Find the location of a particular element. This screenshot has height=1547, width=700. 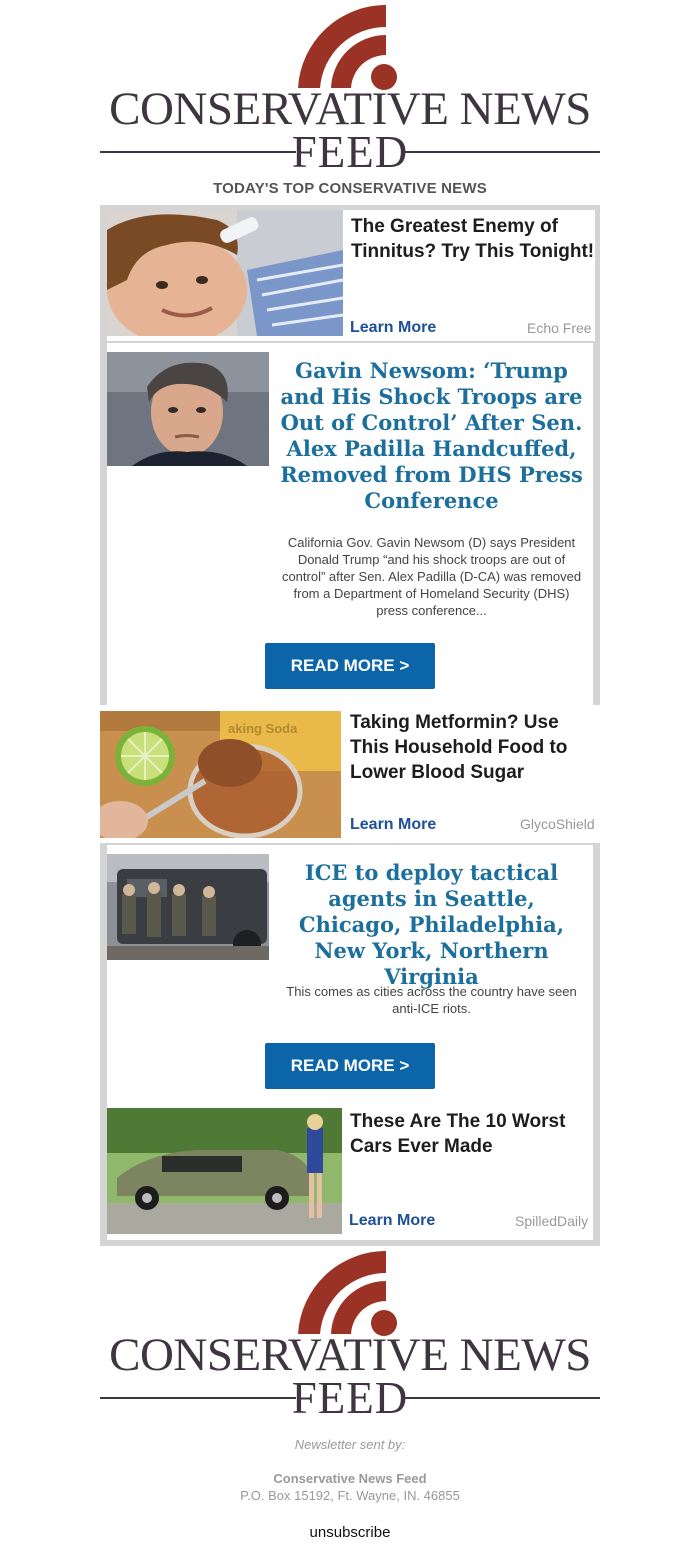

footer-logo: CONSERVATIVE NEWS FEED is located at coordinates (350, 1333).